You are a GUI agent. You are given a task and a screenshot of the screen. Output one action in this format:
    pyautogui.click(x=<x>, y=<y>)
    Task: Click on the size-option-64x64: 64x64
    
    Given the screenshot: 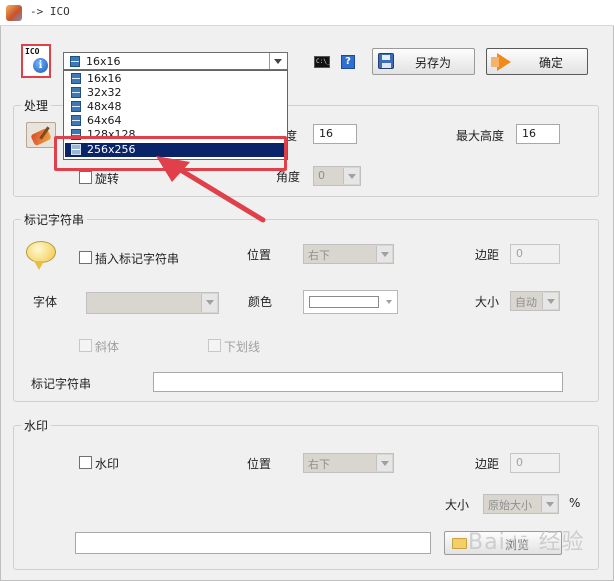 What is the action you would take?
    pyautogui.click(x=175, y=121)
    